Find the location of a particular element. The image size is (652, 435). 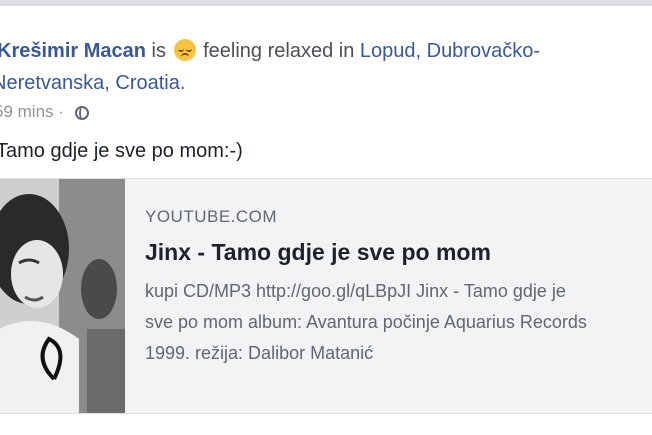

relieved-face-emoji-icon is located at coordinates (184, 50).